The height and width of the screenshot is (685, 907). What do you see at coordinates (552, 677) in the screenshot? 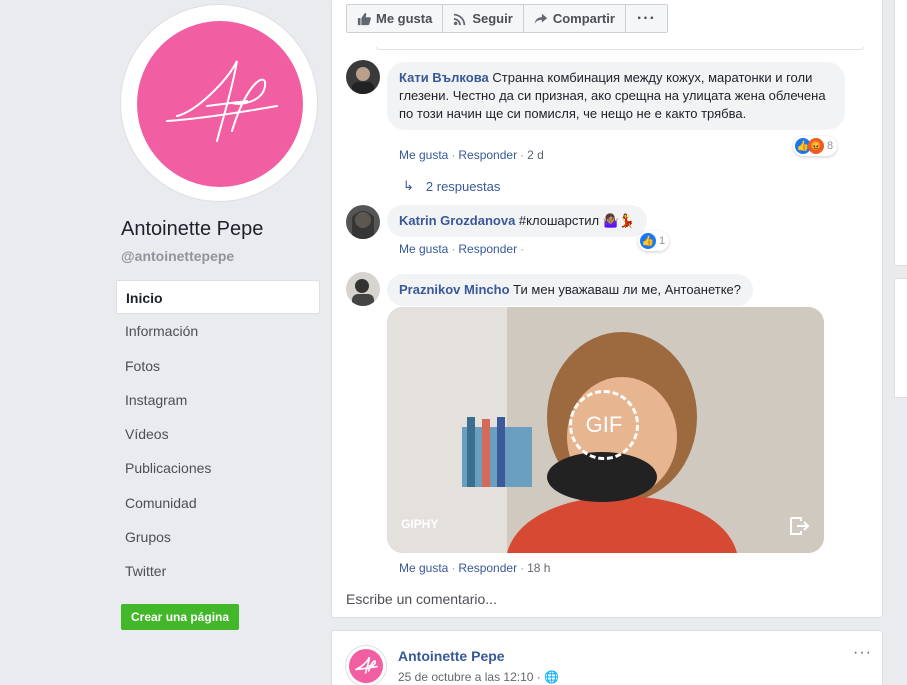
I see `globe-icon: 🌐` at bounding box center [552, 677].